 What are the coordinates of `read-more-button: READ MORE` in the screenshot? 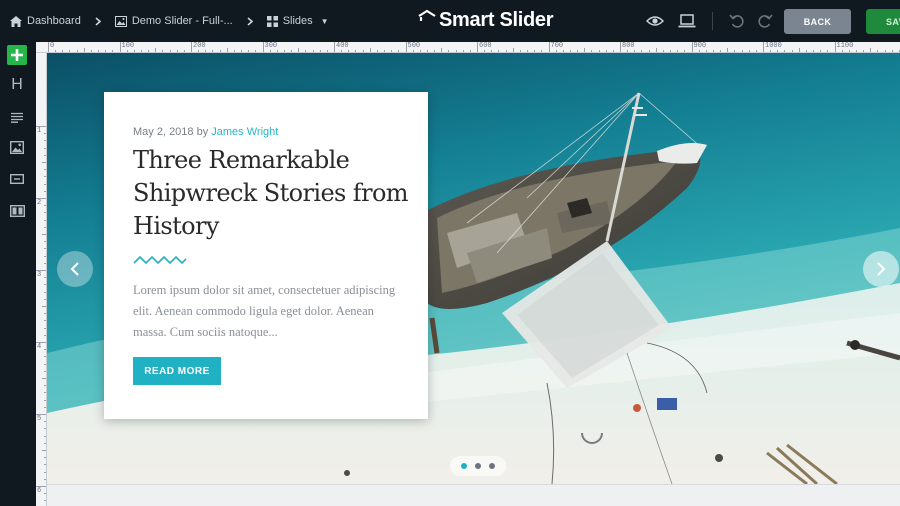 It's located at (177, 371).